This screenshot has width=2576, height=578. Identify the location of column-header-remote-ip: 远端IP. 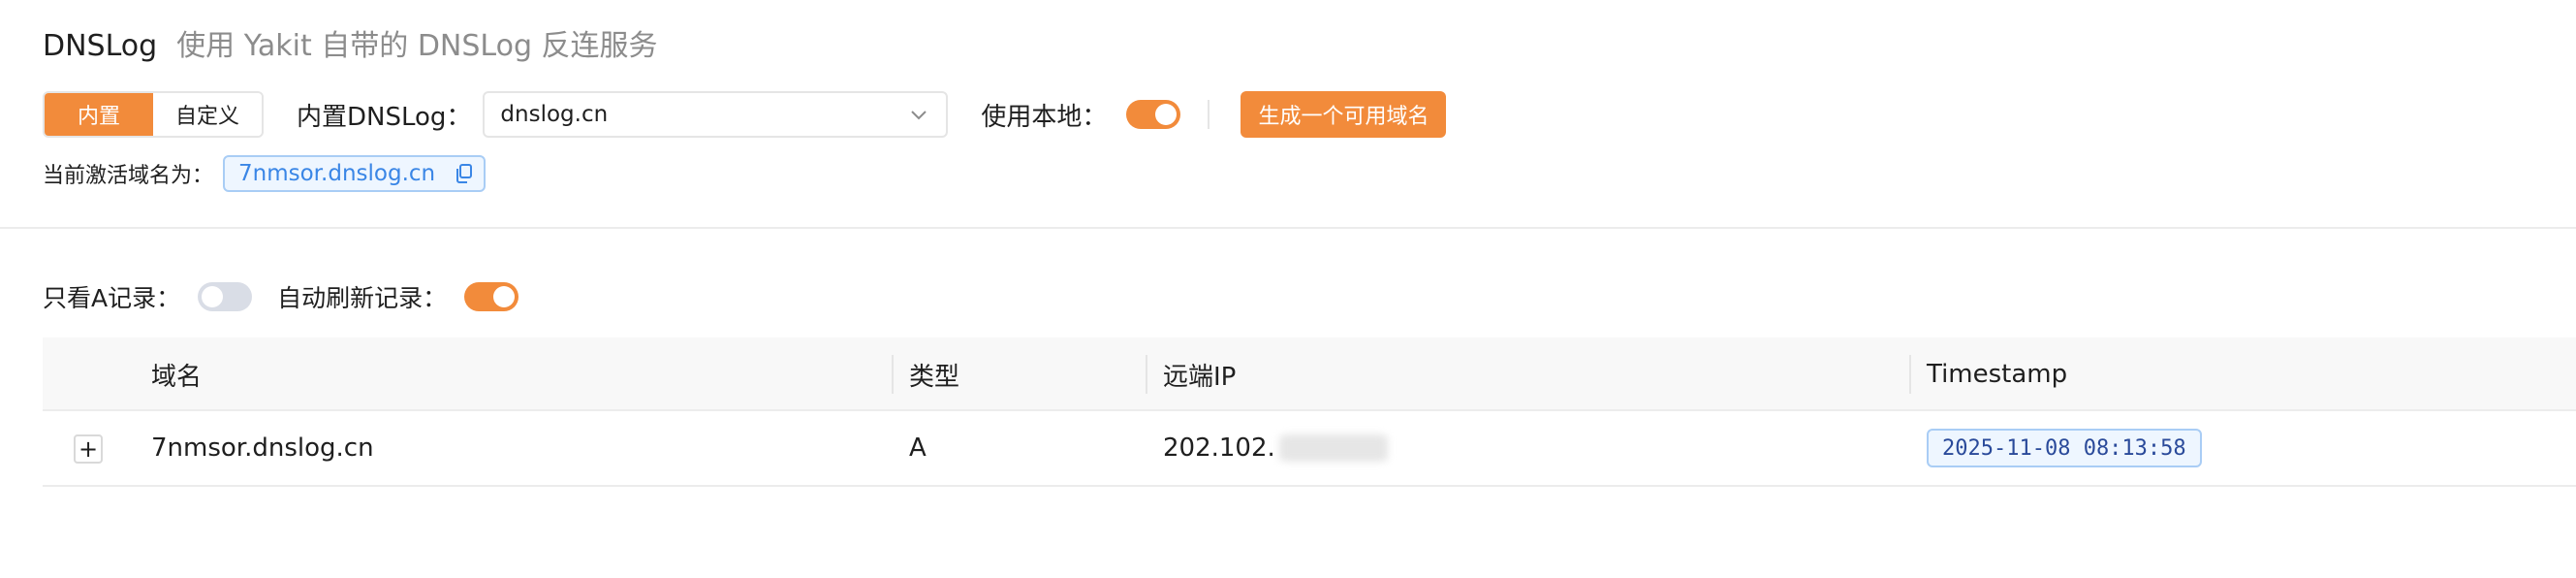
(1199, 374).